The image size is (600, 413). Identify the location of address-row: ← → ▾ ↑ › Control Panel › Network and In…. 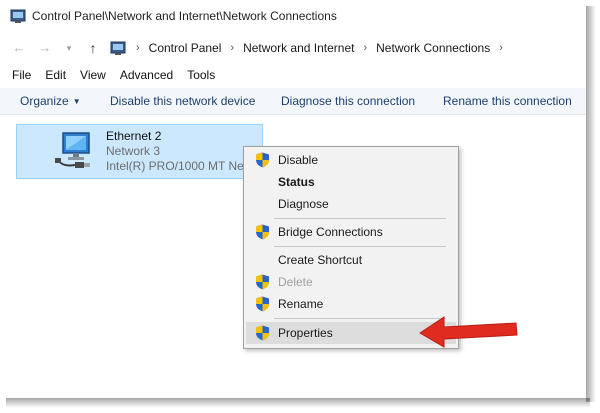
(293, 48).